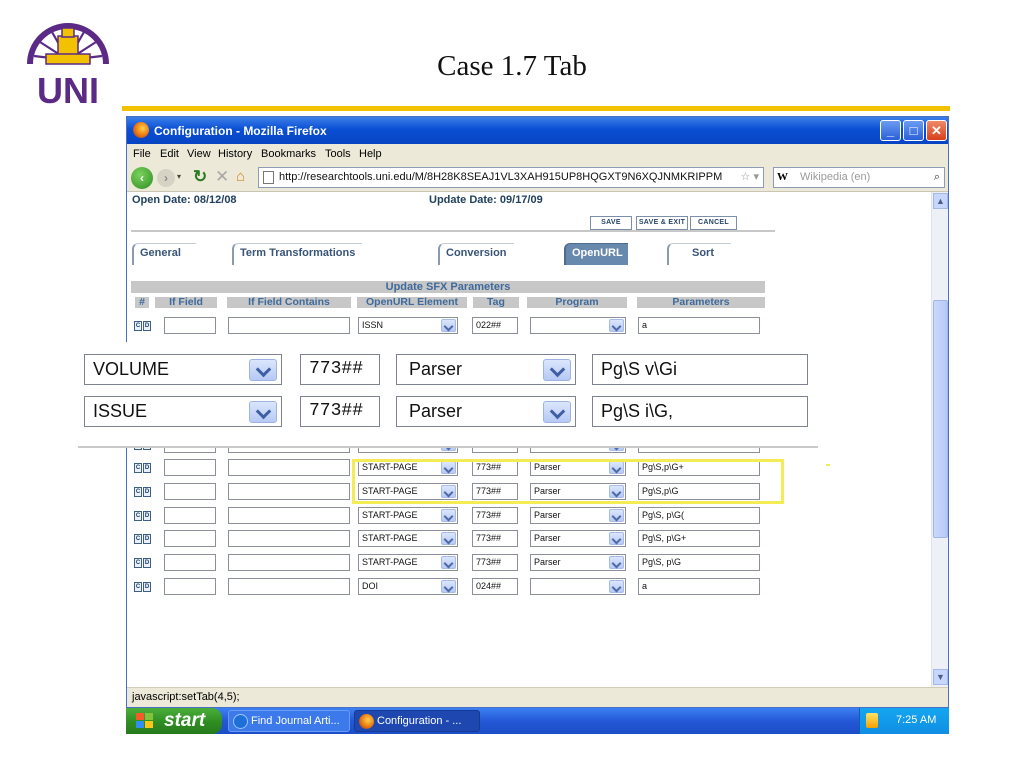 The image size is (1024, 768). I want to click on home-icon: ⌂, so click(240, 176).